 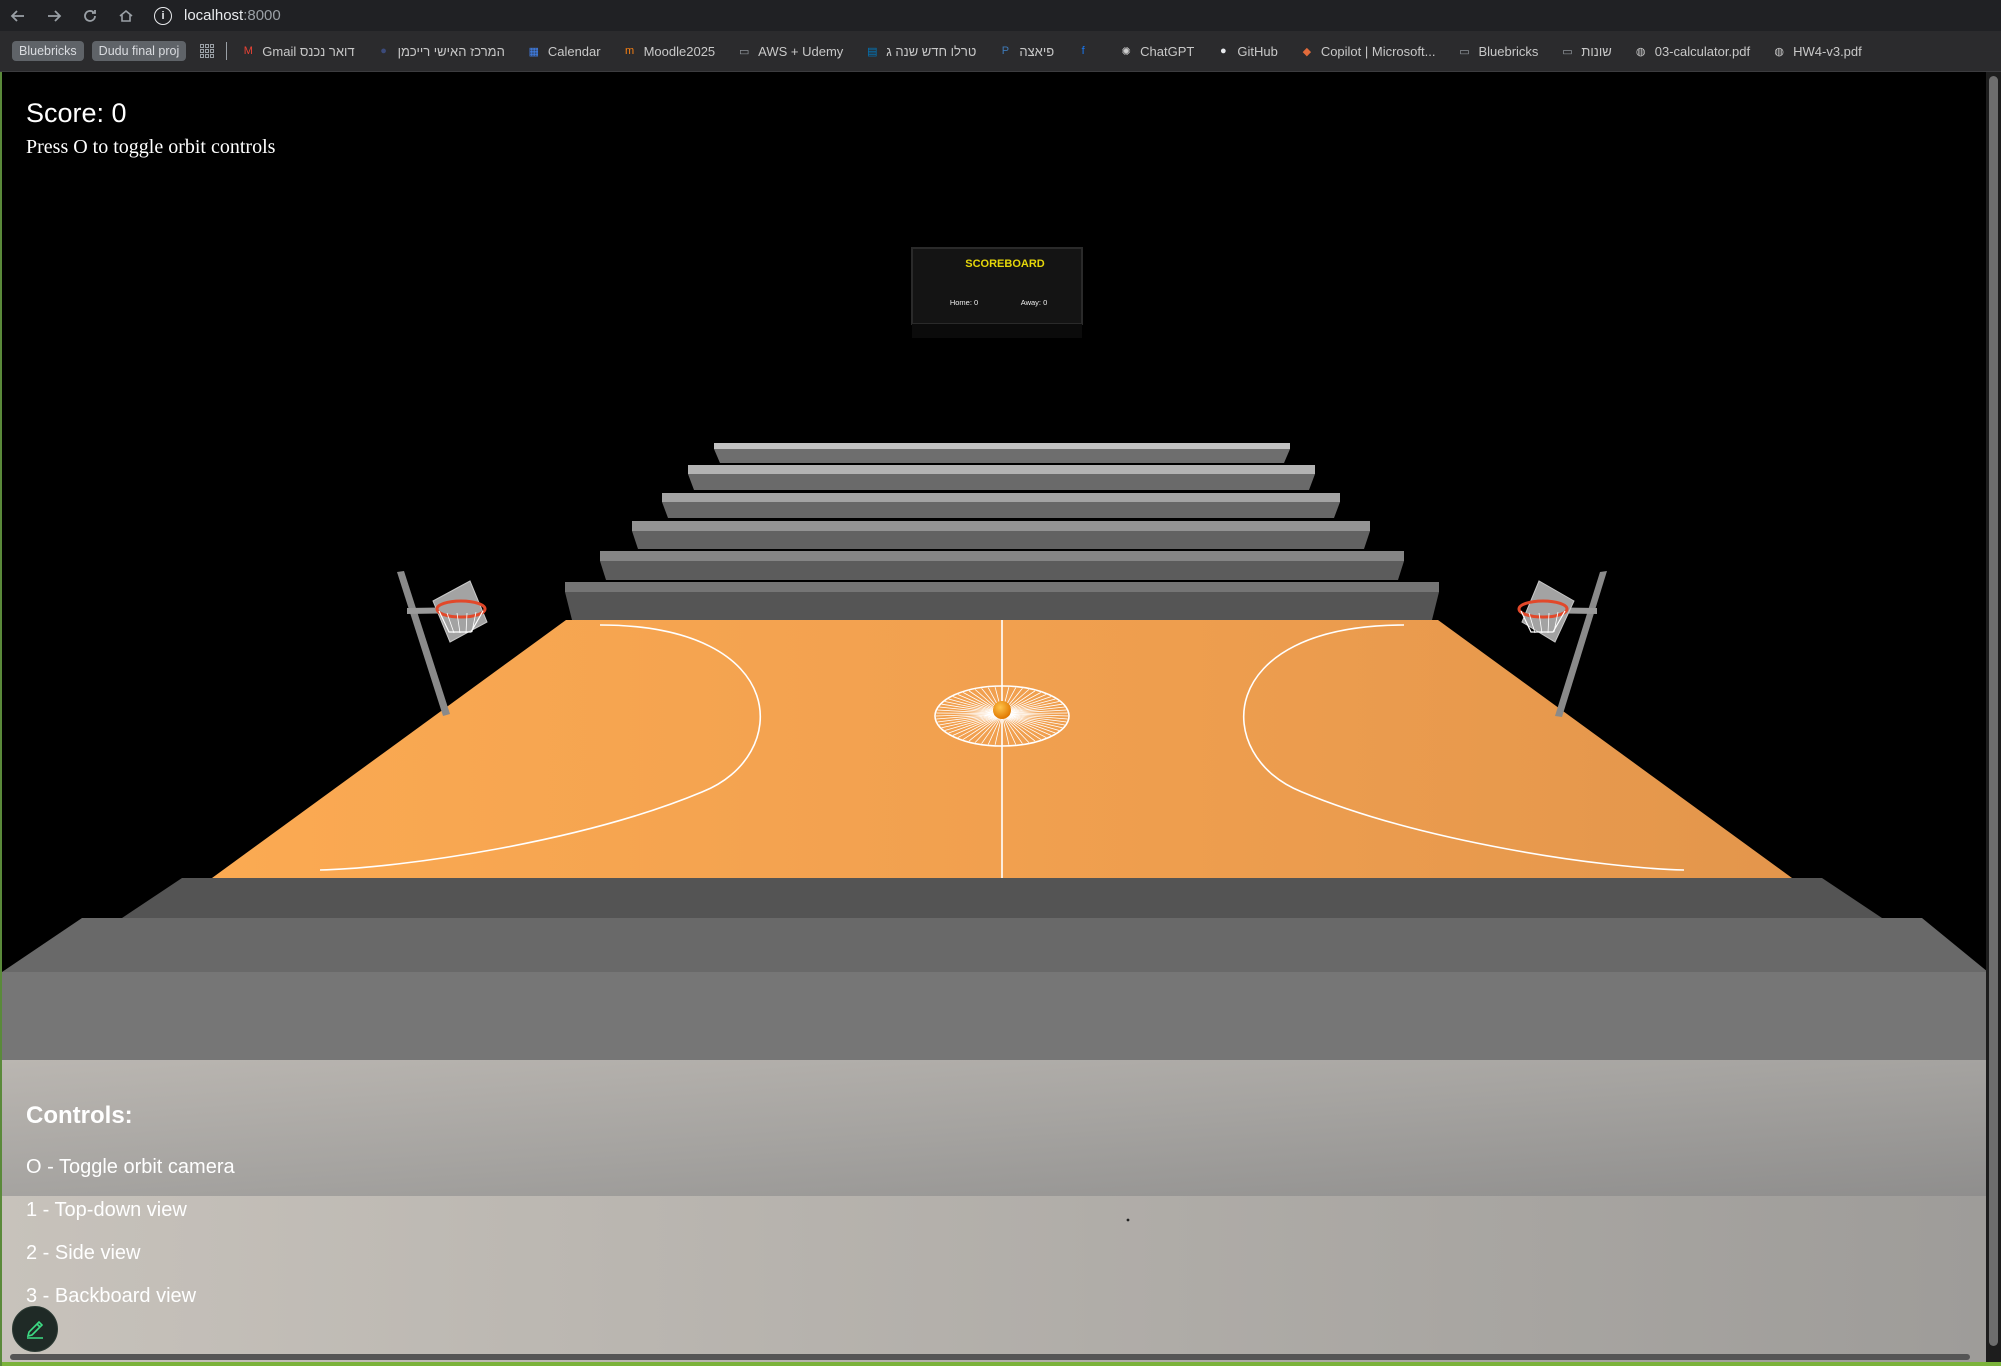 I want to click on bookmark-label: AWS + Udemy, so click(x=801, y=51).